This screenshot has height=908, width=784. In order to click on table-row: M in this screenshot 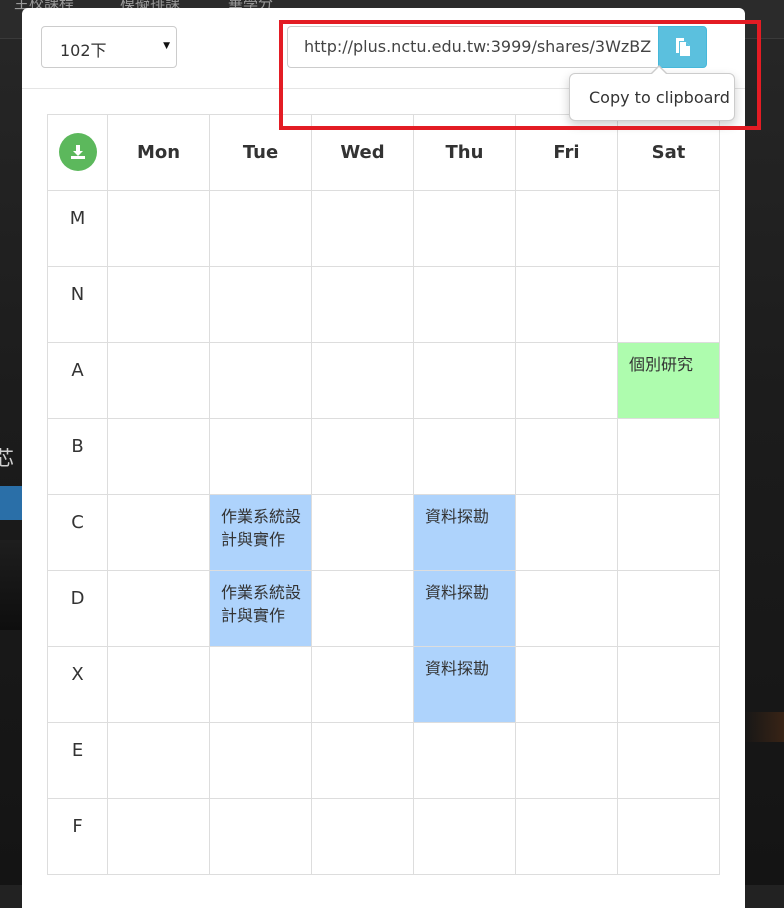, I will do `click(383, 228)`.